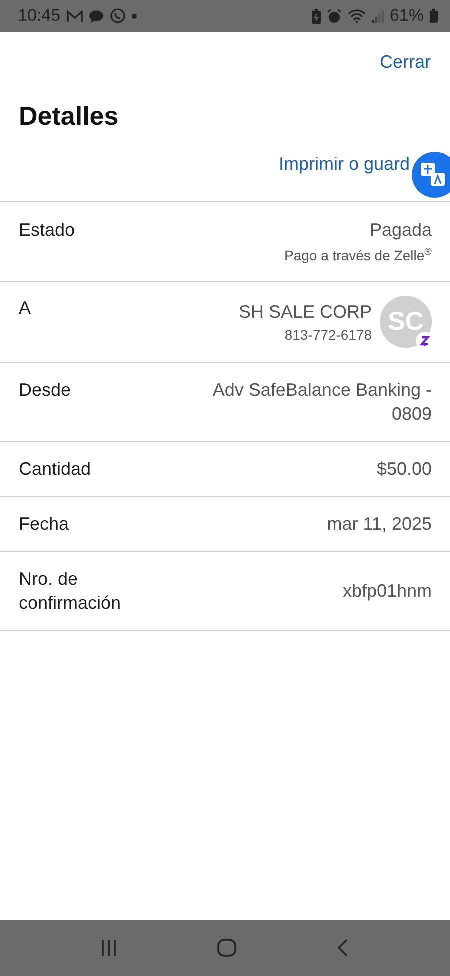 Image resolution: width=450 pixels, height=976 pixels. What do you see at coordinates (334, 16) in the screenshot?
I see `alarm-icon` at bounding box center [334, 16].